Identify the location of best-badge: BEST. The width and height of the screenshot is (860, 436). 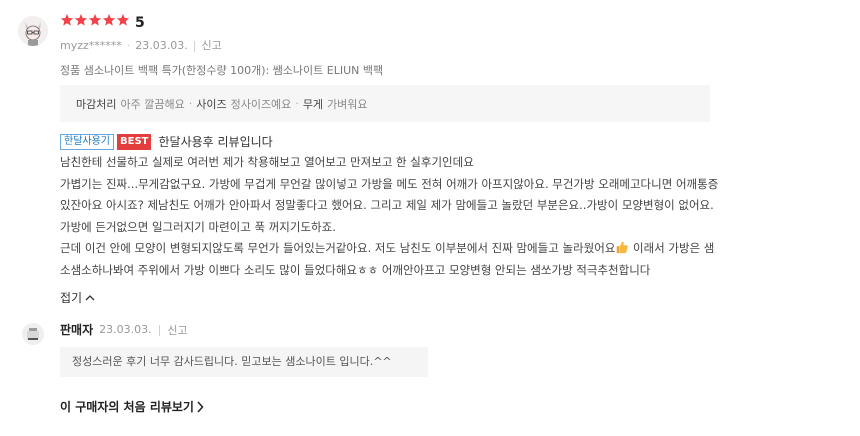
(134, 141).